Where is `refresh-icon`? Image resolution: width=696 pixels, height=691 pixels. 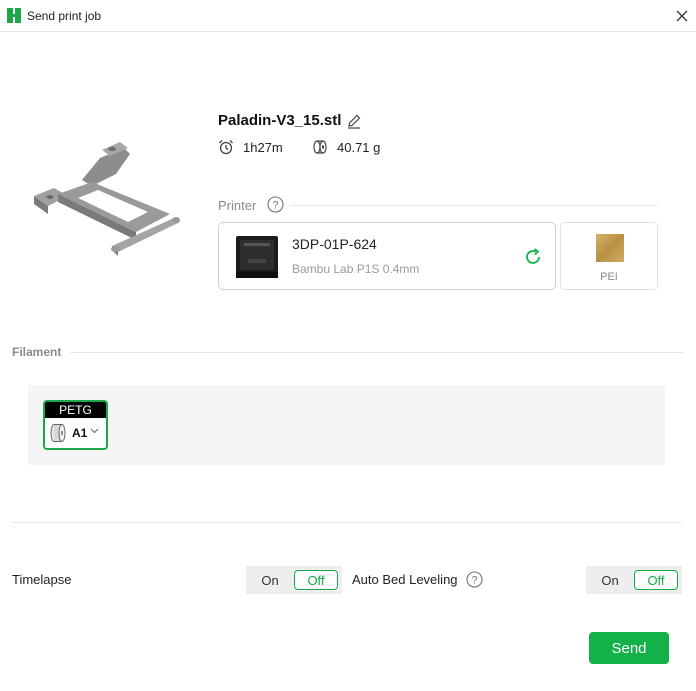
refresh-icon is located at coordinates (533, 257).